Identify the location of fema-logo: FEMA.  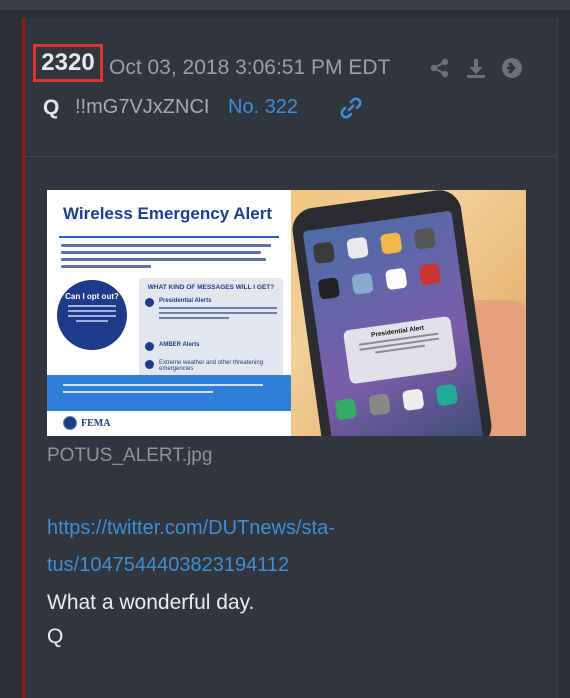
(86, 423).